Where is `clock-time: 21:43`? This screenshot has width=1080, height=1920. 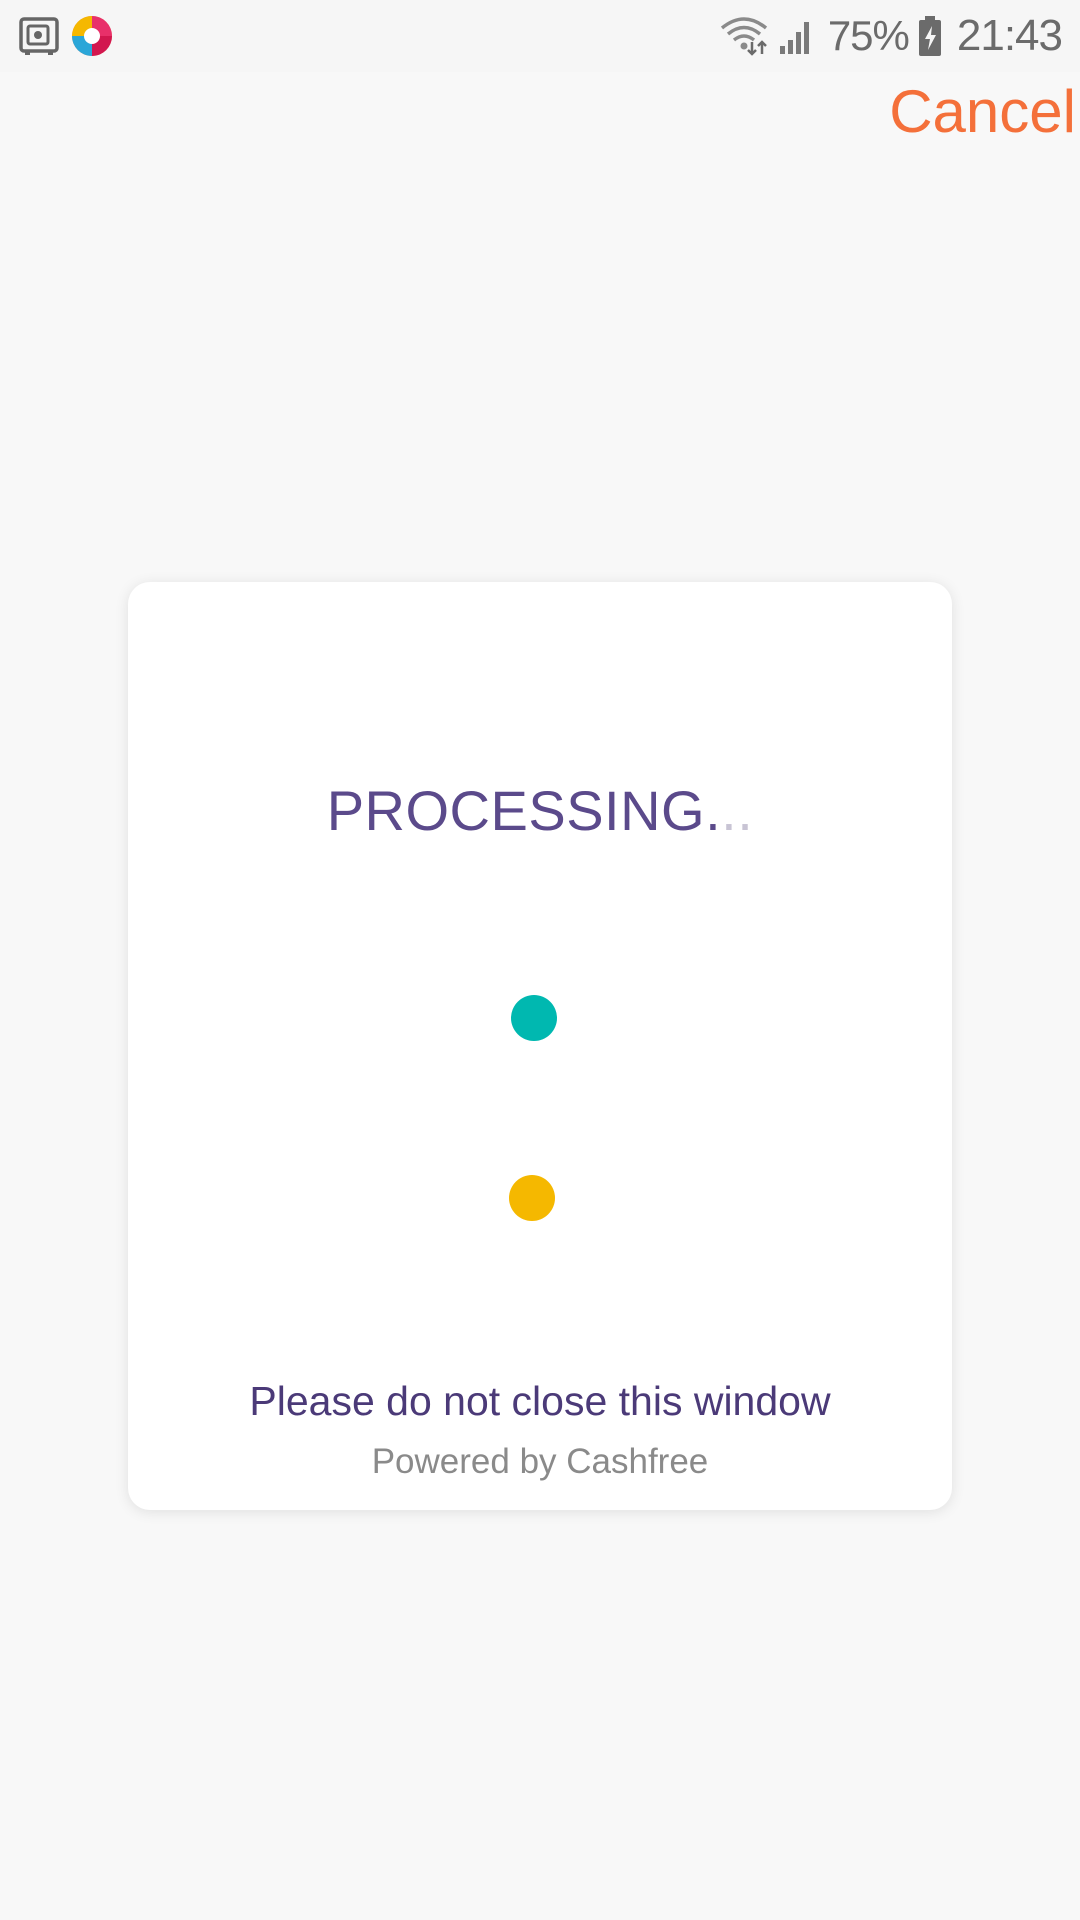
clock-time: 21:43 is located at coordinates (1009, 35).